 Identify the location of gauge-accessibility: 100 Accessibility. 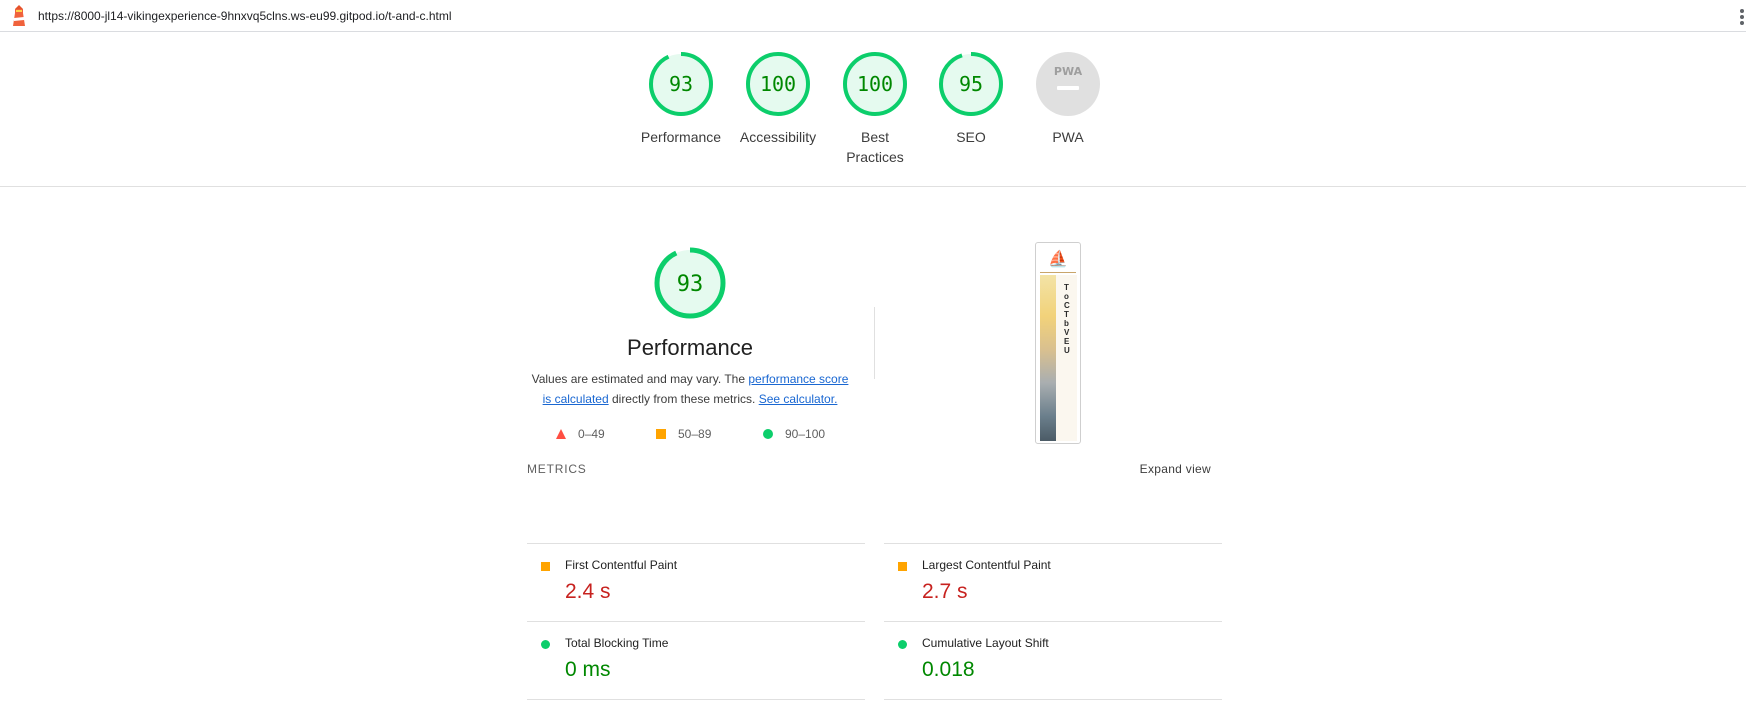
(778, 99).